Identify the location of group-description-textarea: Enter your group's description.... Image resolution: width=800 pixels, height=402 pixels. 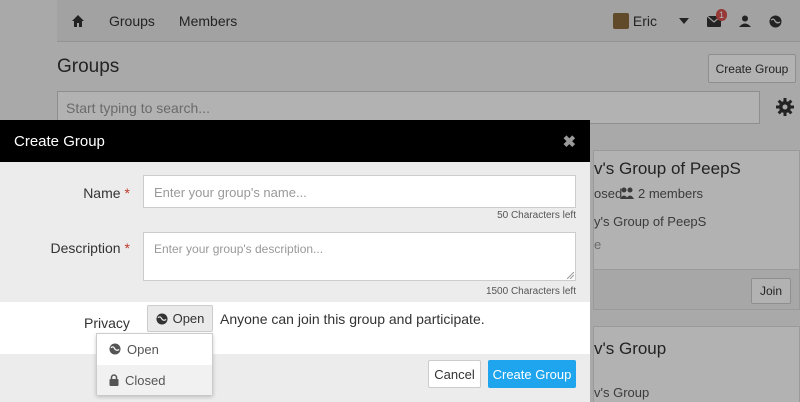
(359, 256).